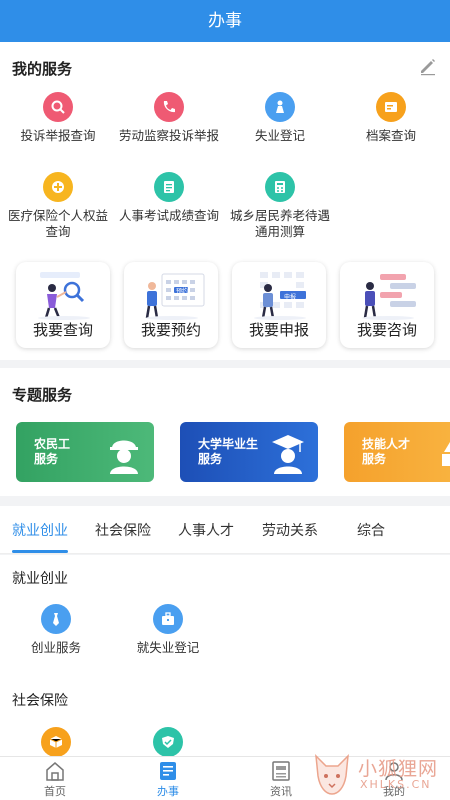 This screenshot has height=800, width=450. I want to click on service-label: 就失业登记, so click(168, 647).